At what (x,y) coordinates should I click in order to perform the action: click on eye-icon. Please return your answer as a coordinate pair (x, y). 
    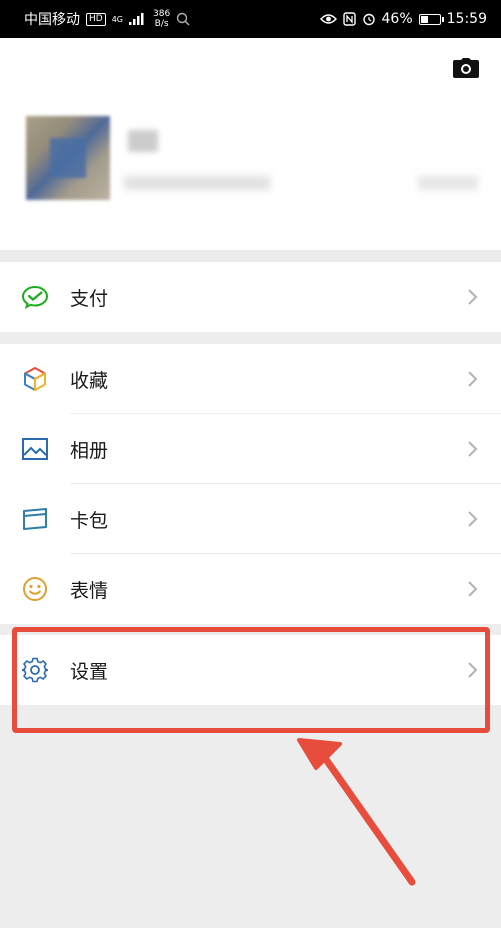
    Looking at the image, I should click on (328, 19).